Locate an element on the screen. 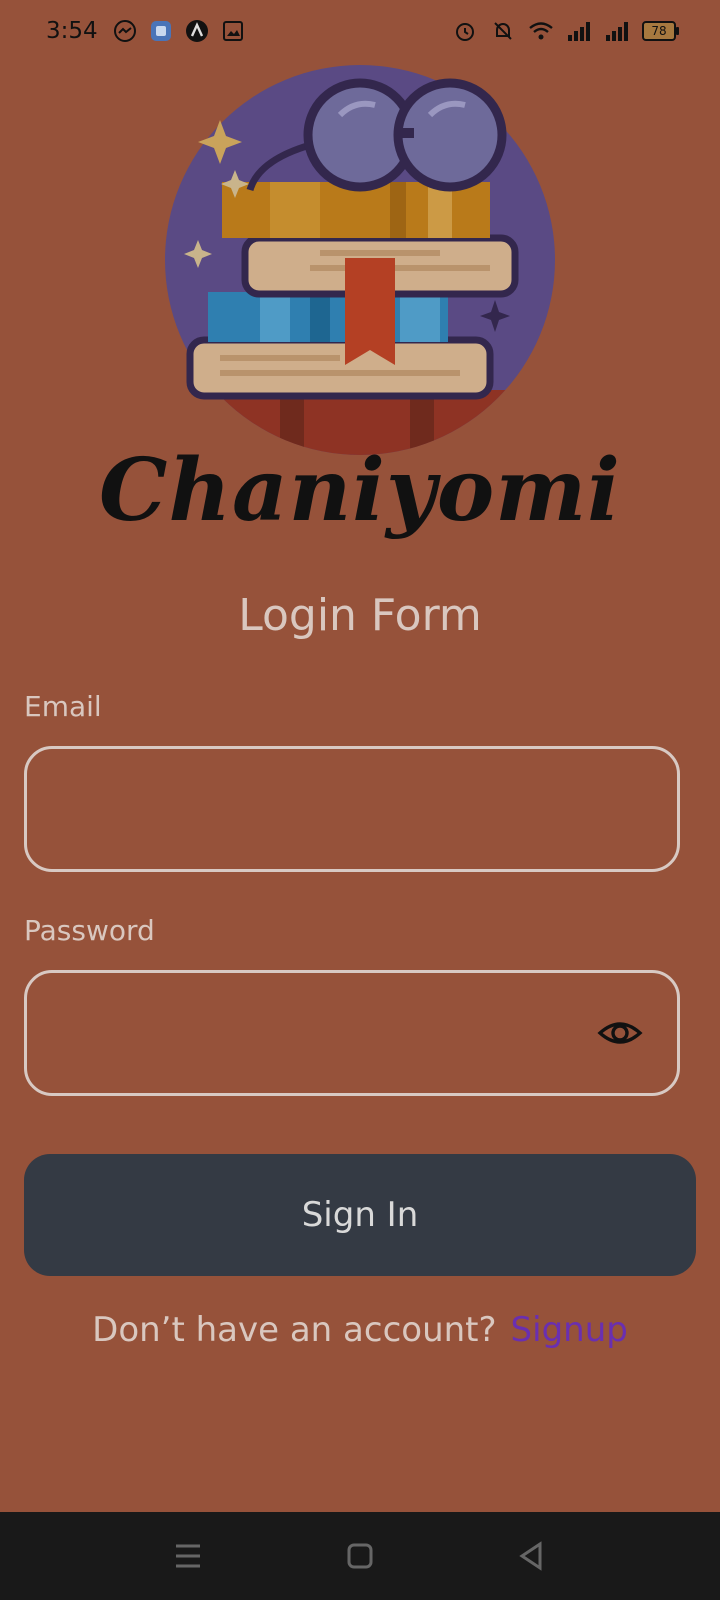  sign-in-button: Sign In is located at coordinates (360, 1215).